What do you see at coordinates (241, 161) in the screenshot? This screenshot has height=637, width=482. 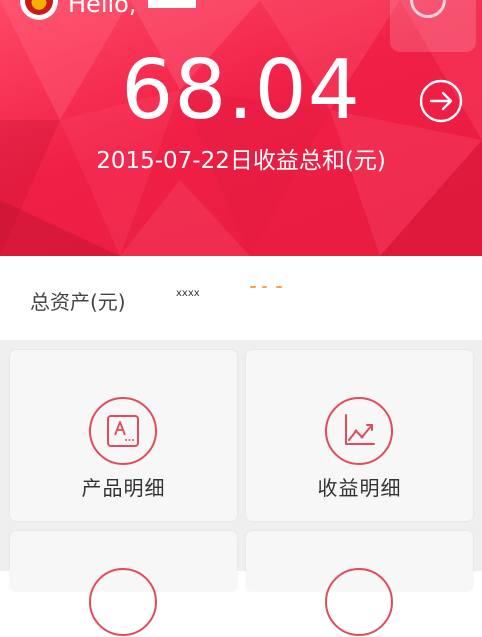 I see `daily-earnings-caption: 2015-07-22日收益总和(元)` at bounding box center [241, 161].